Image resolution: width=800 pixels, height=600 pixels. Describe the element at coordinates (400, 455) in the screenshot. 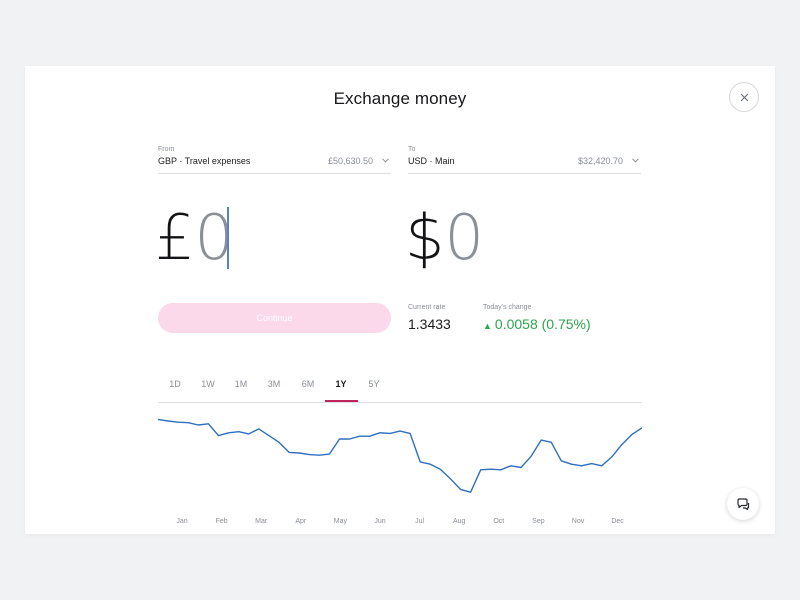

I see `rate-line` at that location.